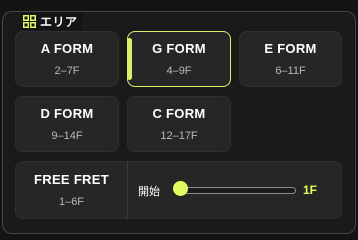  Describe the element at coordinates (310, 190) in the screenshot. I see `start-fret-value: 1F` at that location.